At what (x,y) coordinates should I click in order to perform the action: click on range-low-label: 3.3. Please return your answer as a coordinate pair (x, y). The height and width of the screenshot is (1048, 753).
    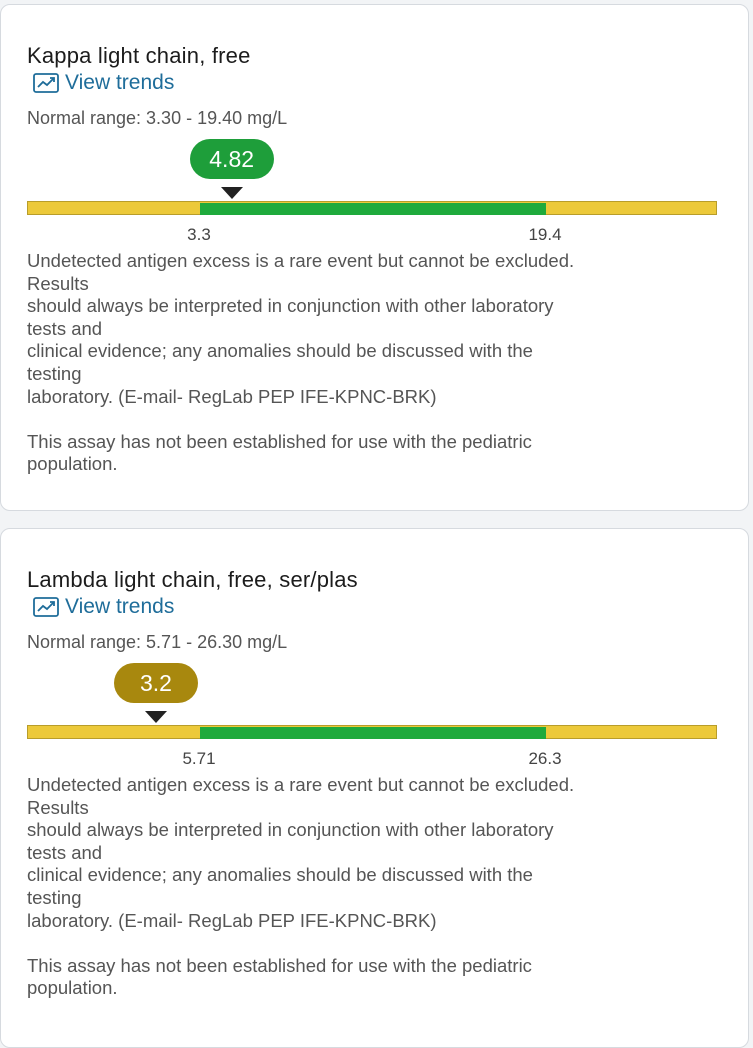
    Looking at the image, I should click on (199, 234).